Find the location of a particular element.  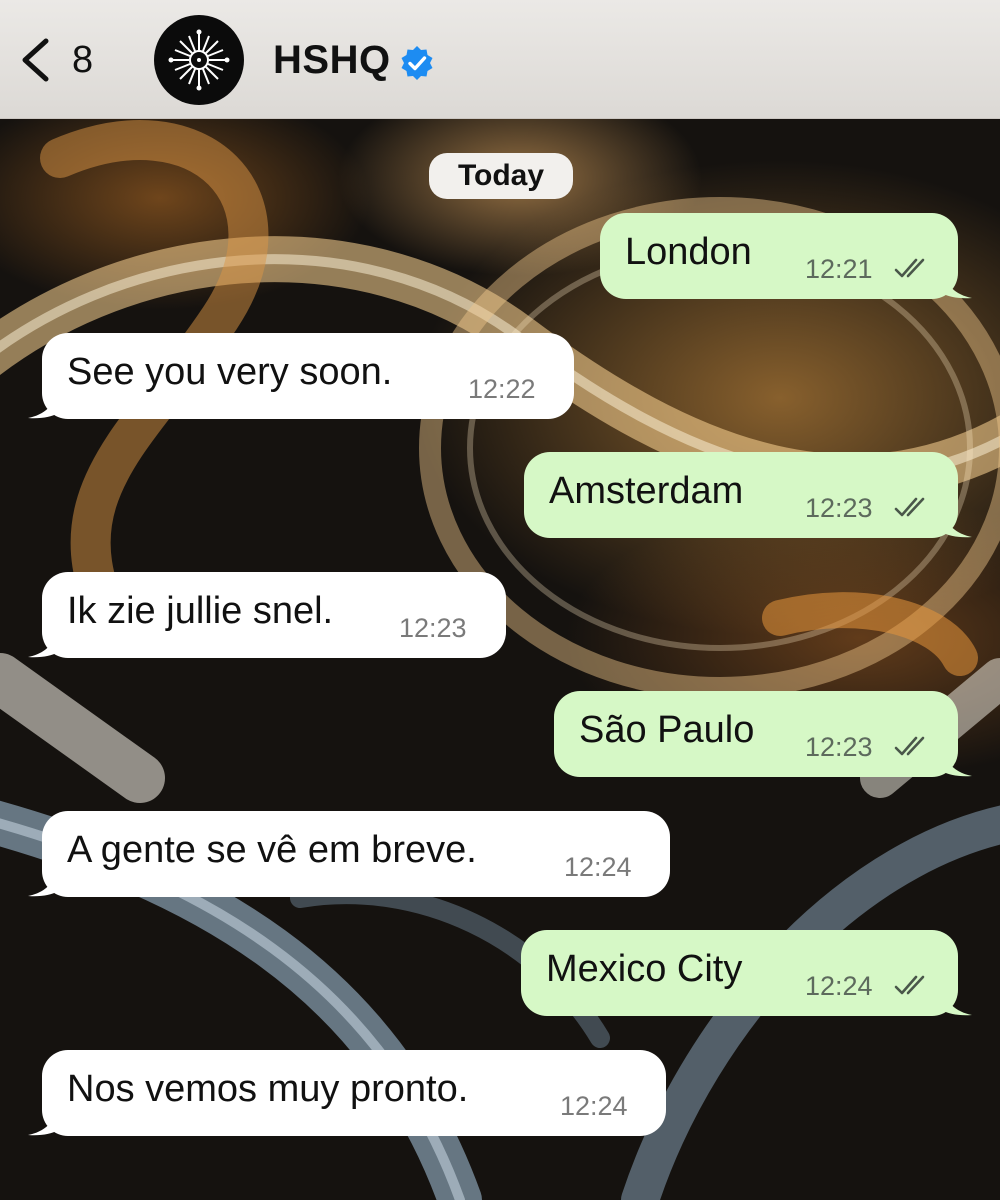

outgoing-message: London 12:21 is located at coordinates (786, 256).